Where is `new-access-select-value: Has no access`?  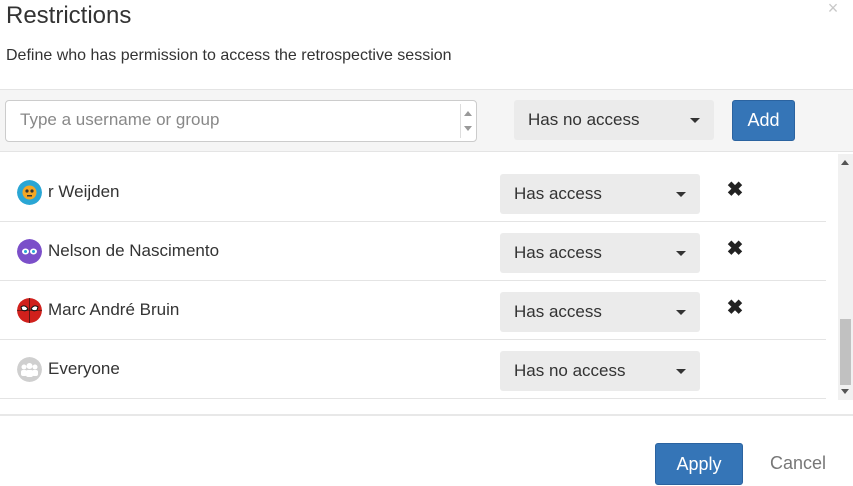
new-access-select-value: Has no access is located at coordinates (584, 119).